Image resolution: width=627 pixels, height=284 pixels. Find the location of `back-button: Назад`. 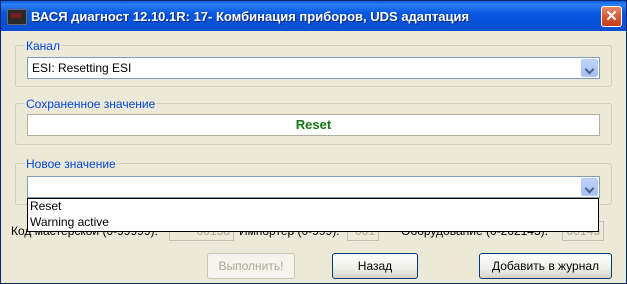

back-button: Назад is located at coordinates (375, 266).